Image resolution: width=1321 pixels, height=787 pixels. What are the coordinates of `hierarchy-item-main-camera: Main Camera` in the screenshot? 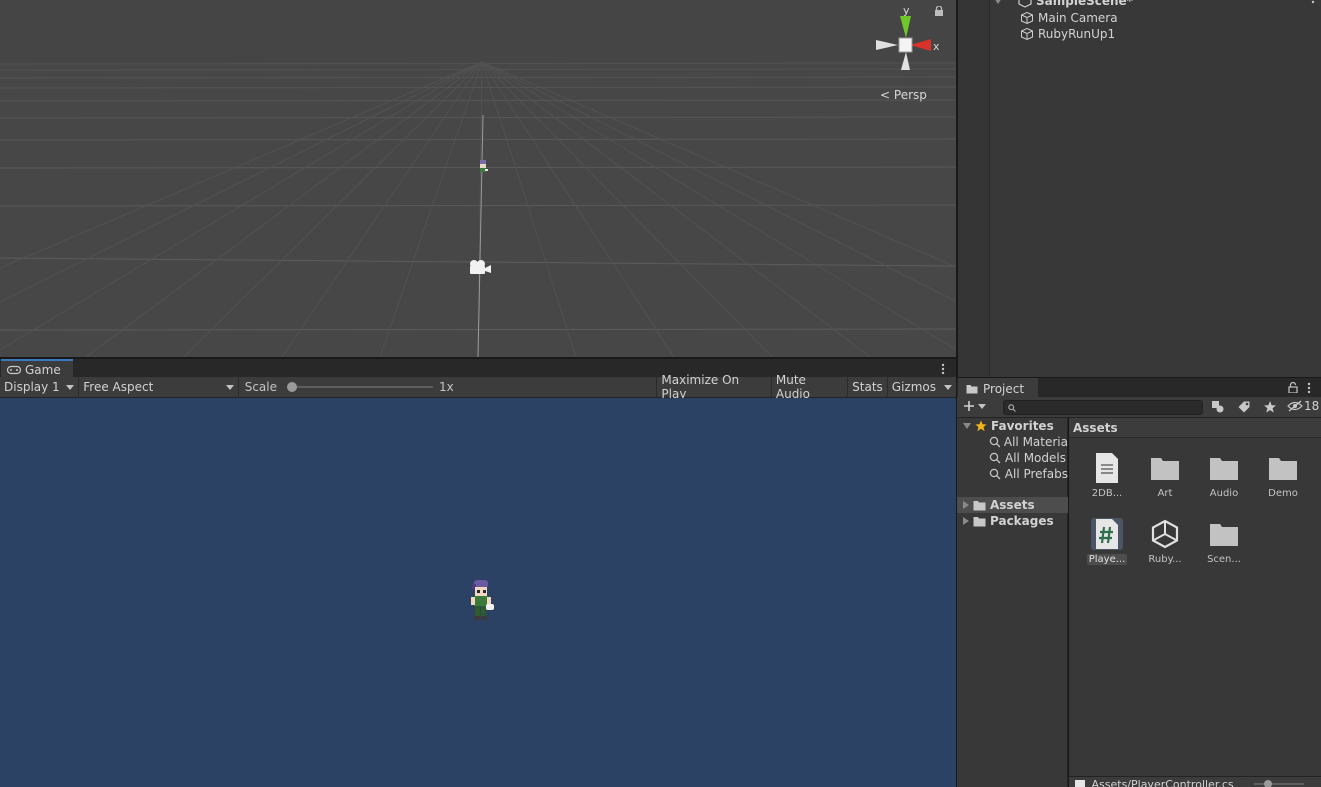 It's located at (1069, 18).